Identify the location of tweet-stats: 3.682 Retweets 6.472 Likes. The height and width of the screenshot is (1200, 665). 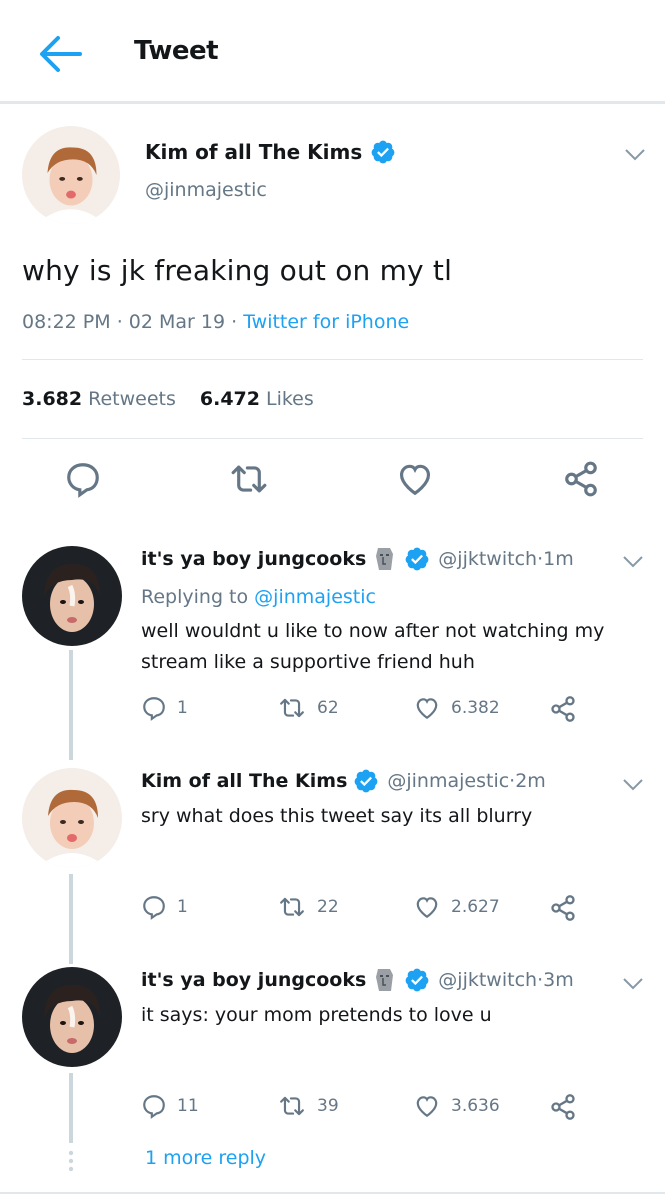
(168, 399).